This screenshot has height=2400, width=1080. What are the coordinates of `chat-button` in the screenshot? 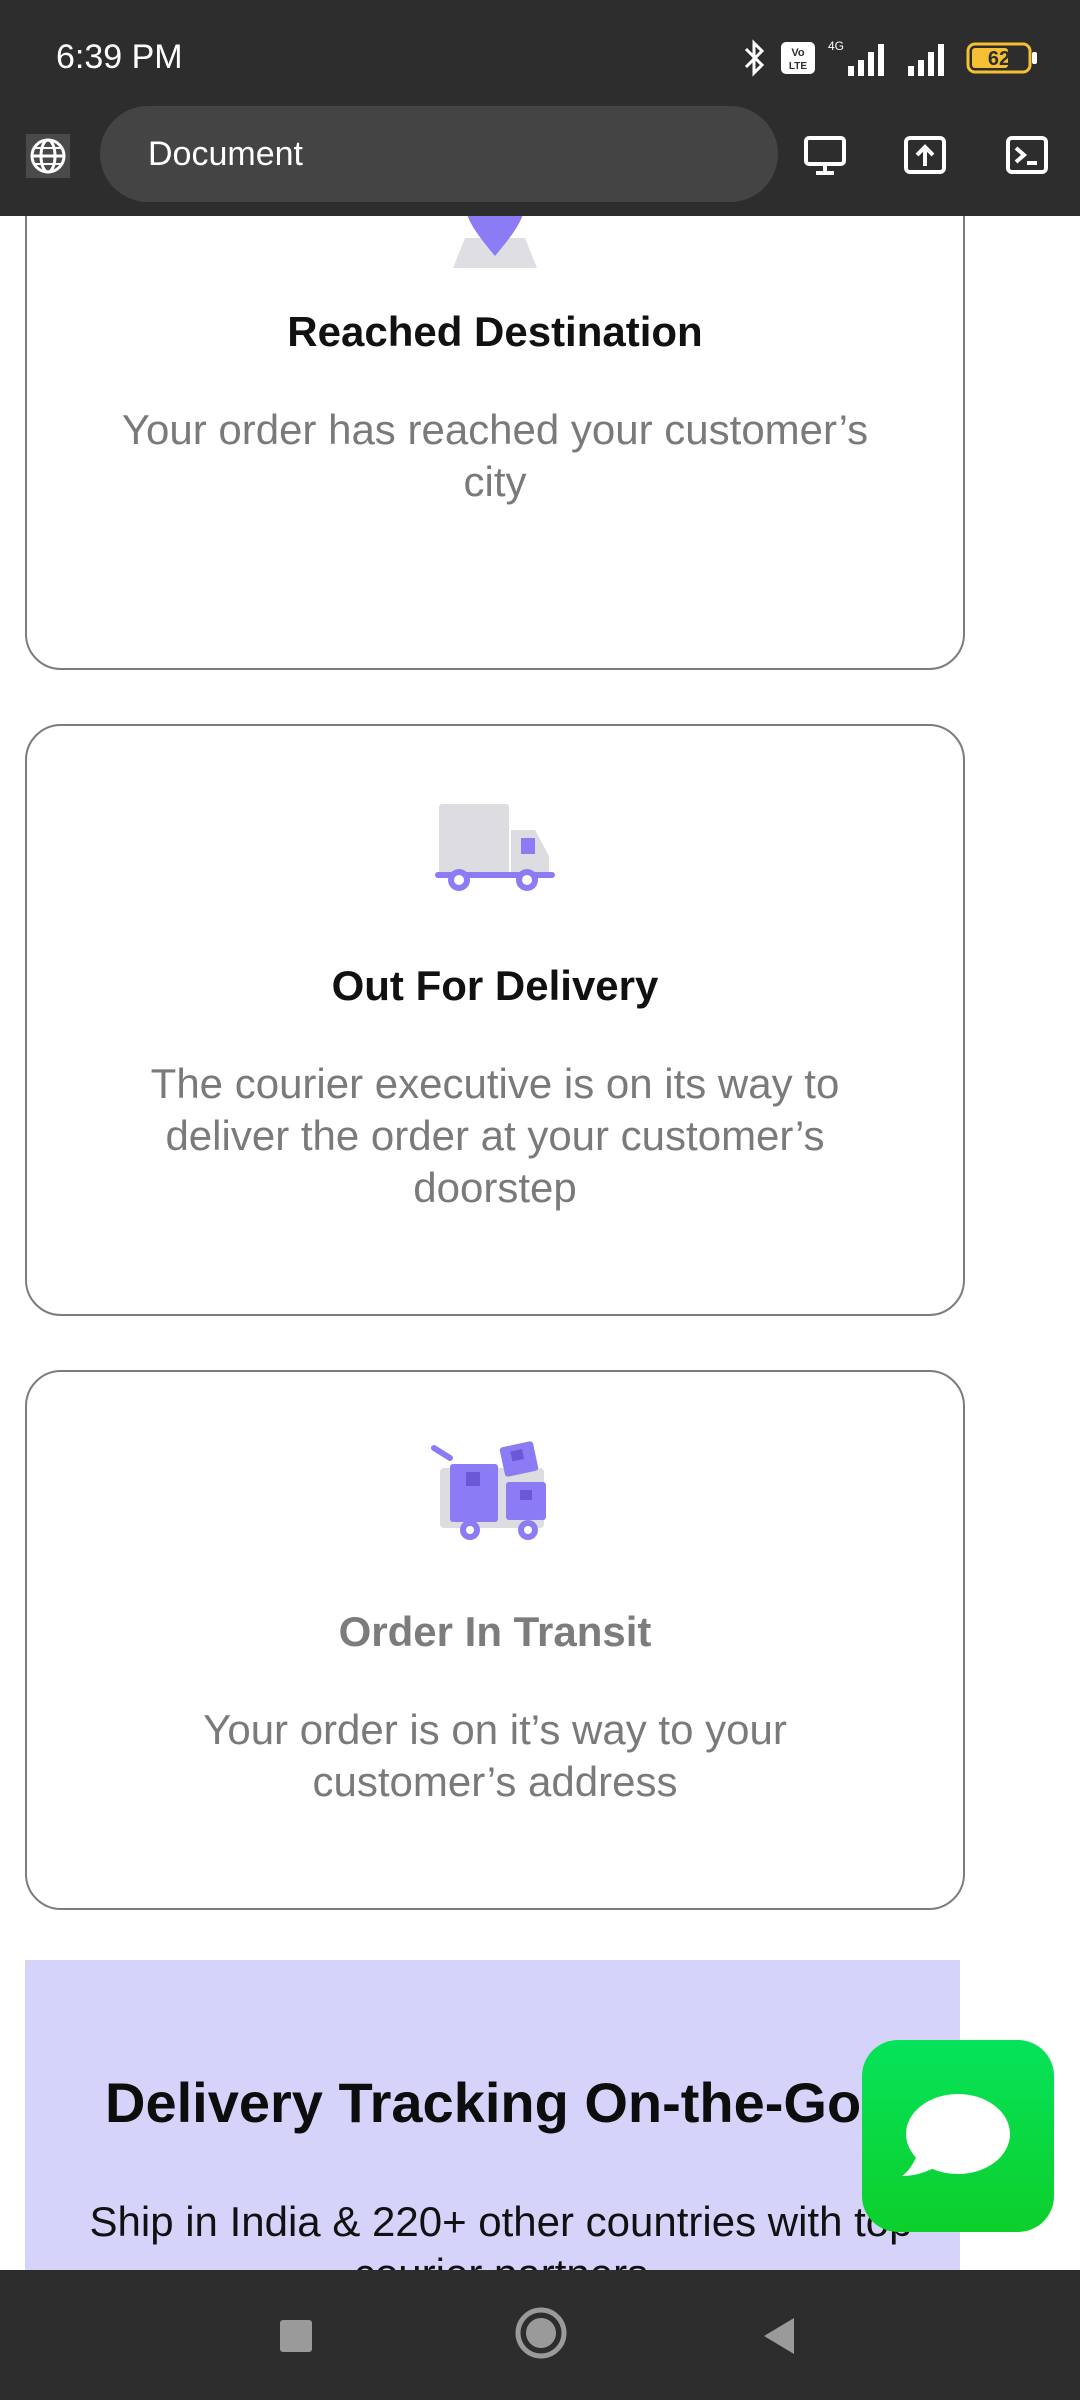 It's located at (958, 2136).